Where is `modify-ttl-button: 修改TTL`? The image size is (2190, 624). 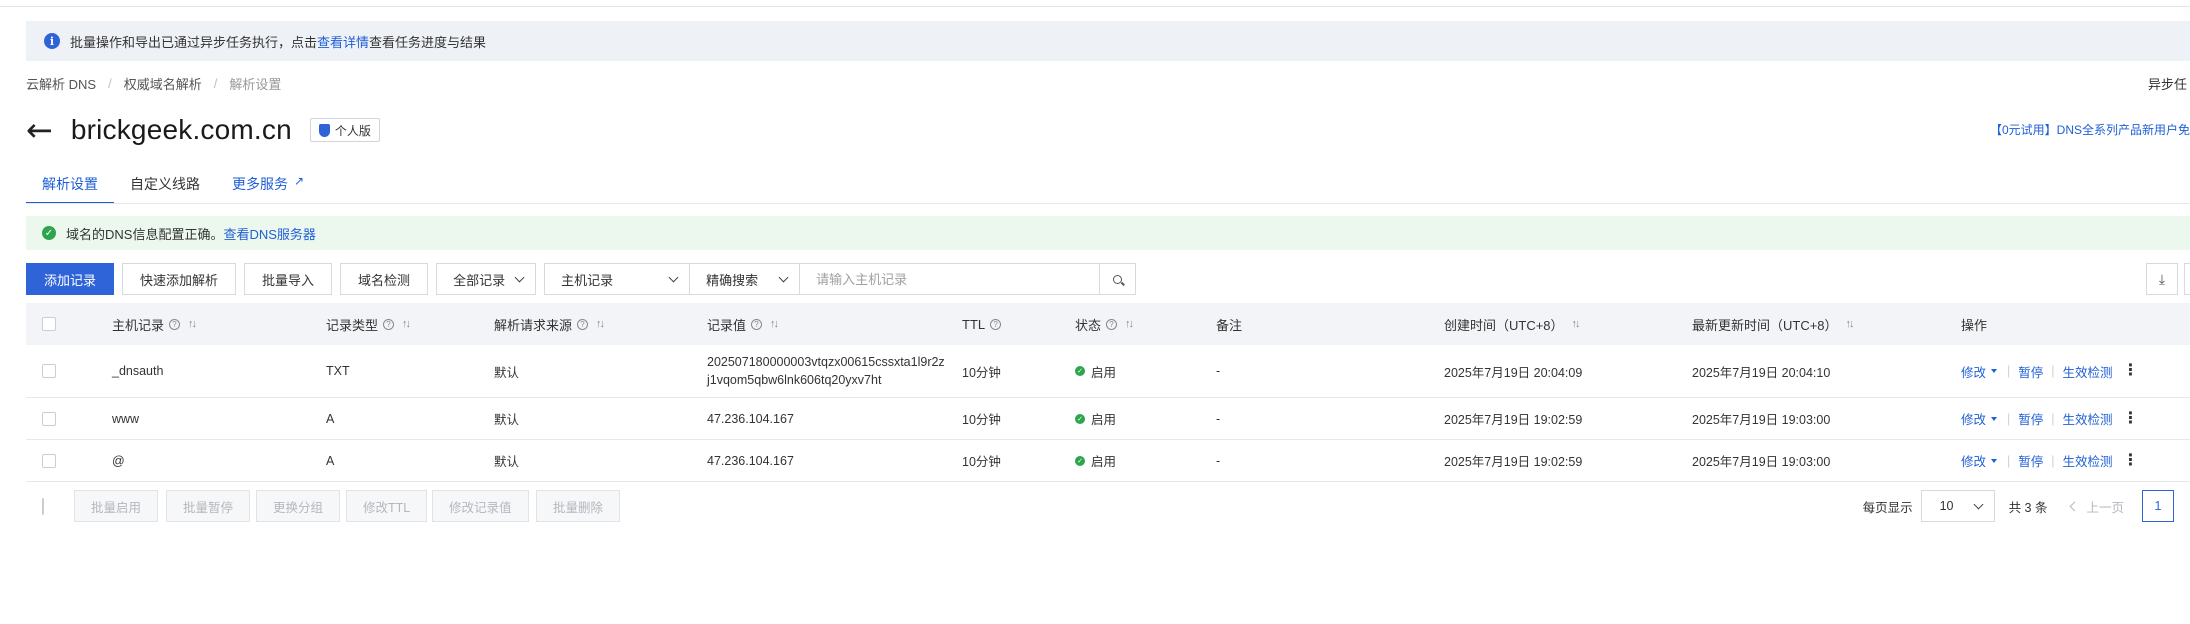 modify-ttl-button: 修改TTL is located at coordinates (387, 506).